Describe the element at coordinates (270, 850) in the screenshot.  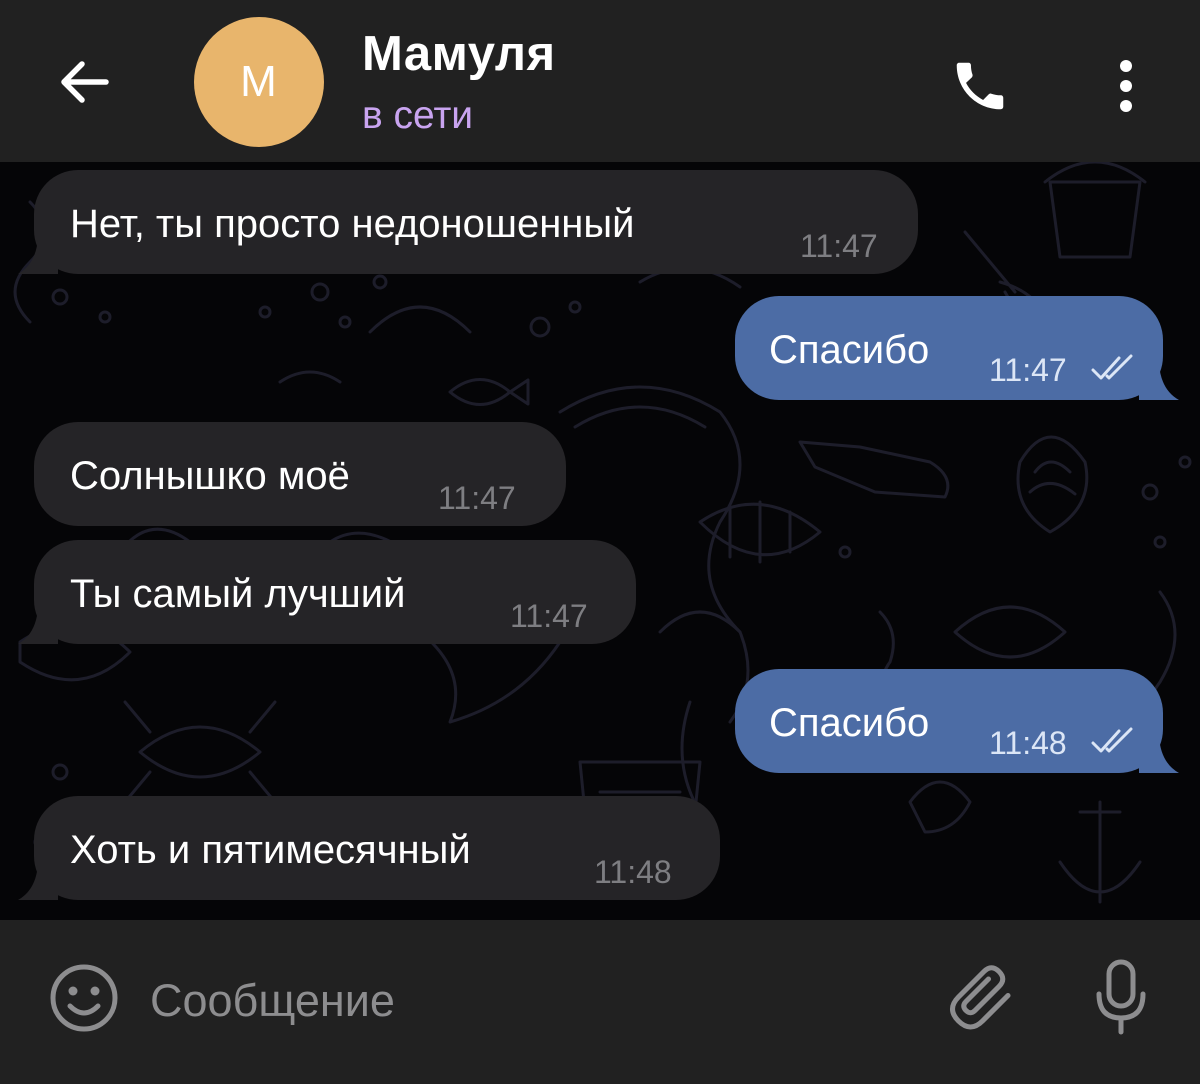
I see `message-text: Хоть и пятимесячный` at that location.